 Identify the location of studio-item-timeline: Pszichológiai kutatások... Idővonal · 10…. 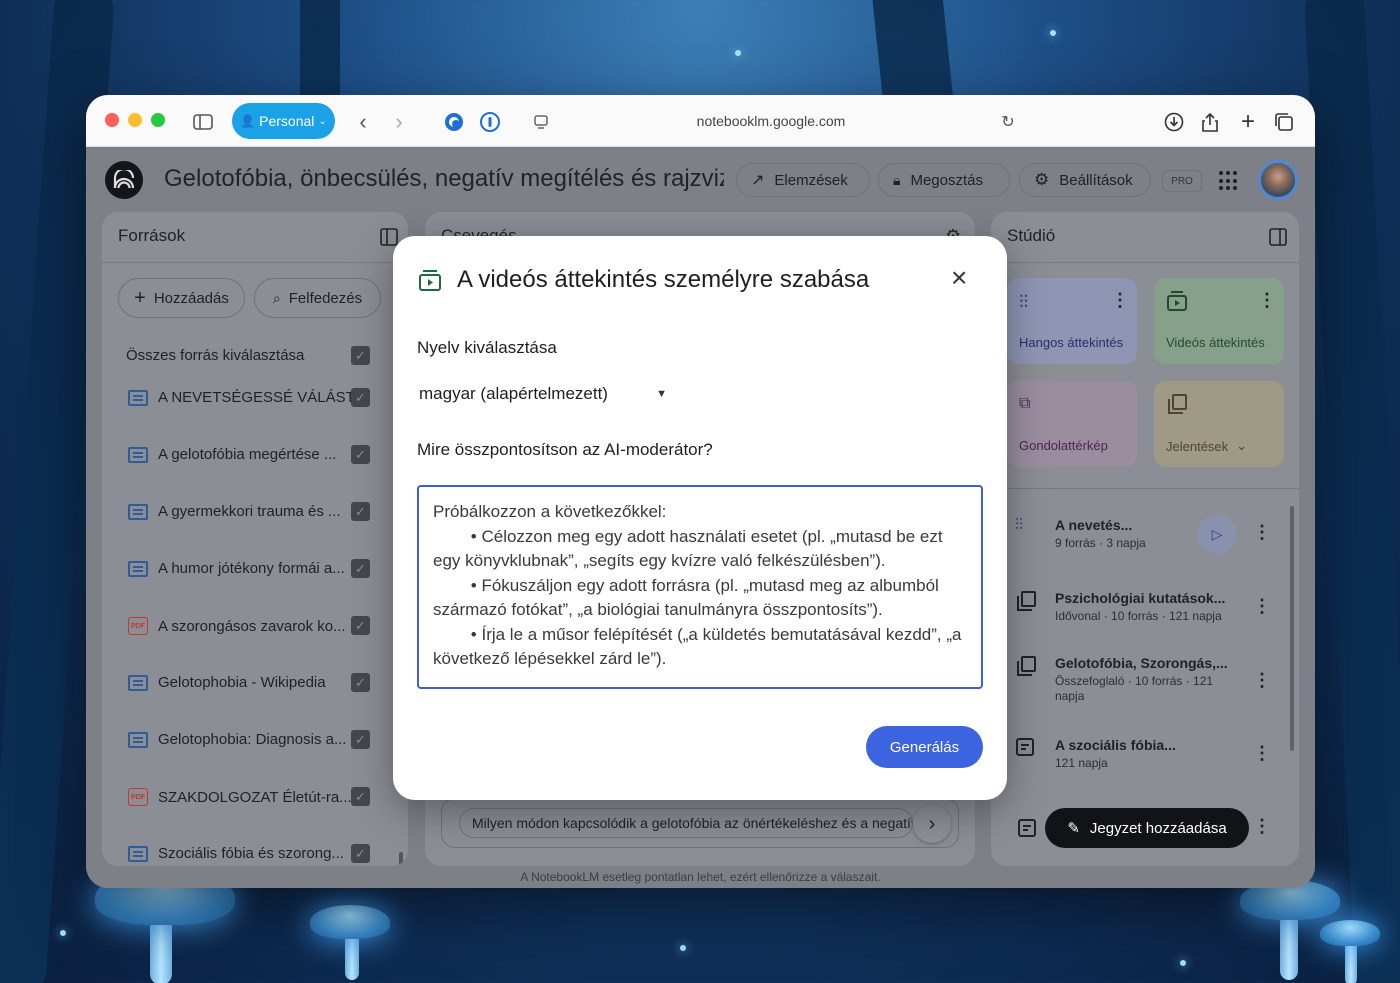
(1120, 607).